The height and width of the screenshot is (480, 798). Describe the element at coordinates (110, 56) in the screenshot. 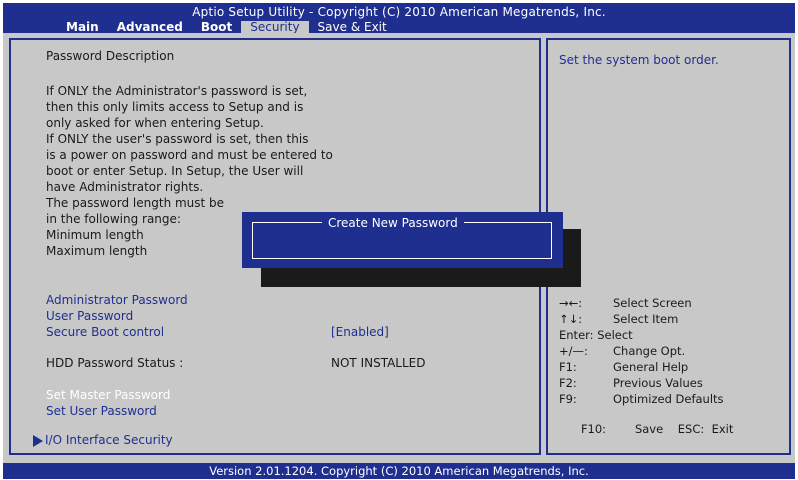

I see `description-heading: Password Description` at that location.